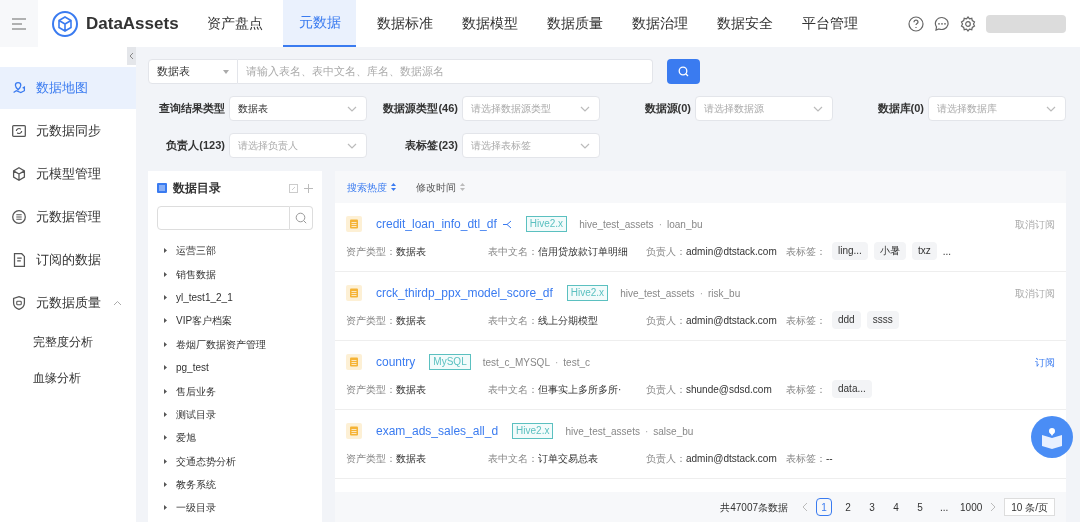  Describe the element at coordinates (450, 362) in the screenshot. I see `engine-tag: MySQL` at that location.